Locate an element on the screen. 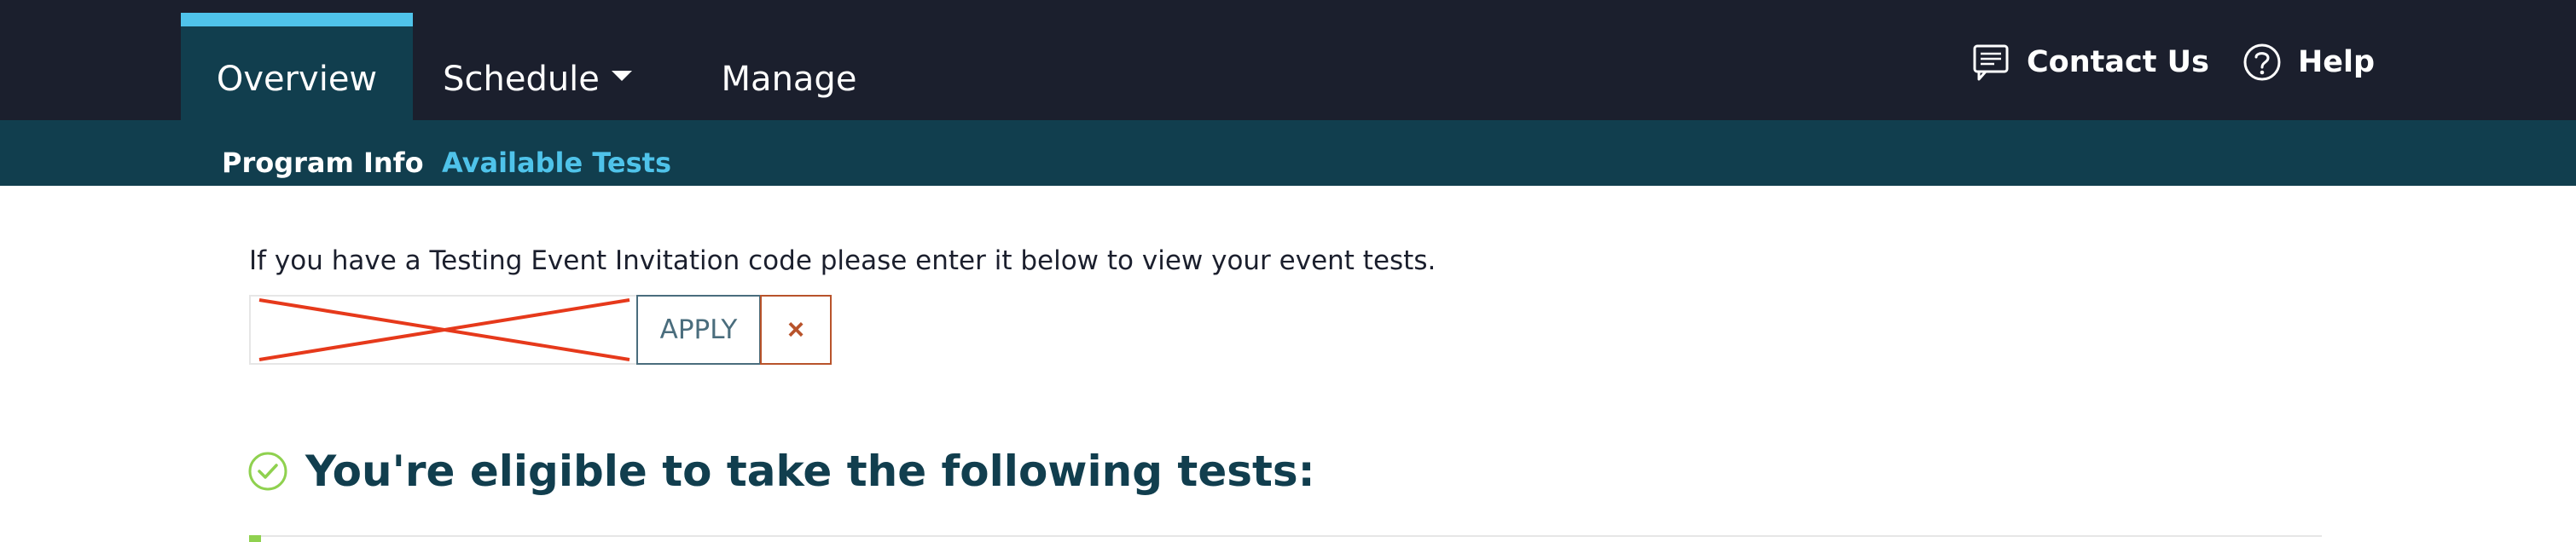 This screenshot has height=542, width=2576. subnav-program-info: Program Info is located at coordinates (323, 163).